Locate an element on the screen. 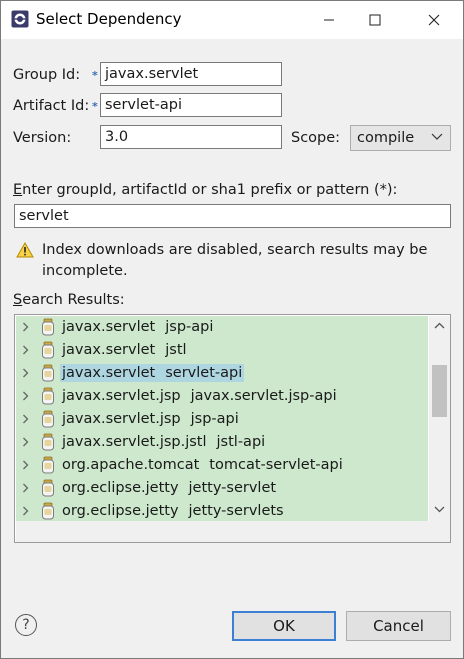 The image size is (464, 659). scope-label: Scope: is located at coordinates (316, 138).